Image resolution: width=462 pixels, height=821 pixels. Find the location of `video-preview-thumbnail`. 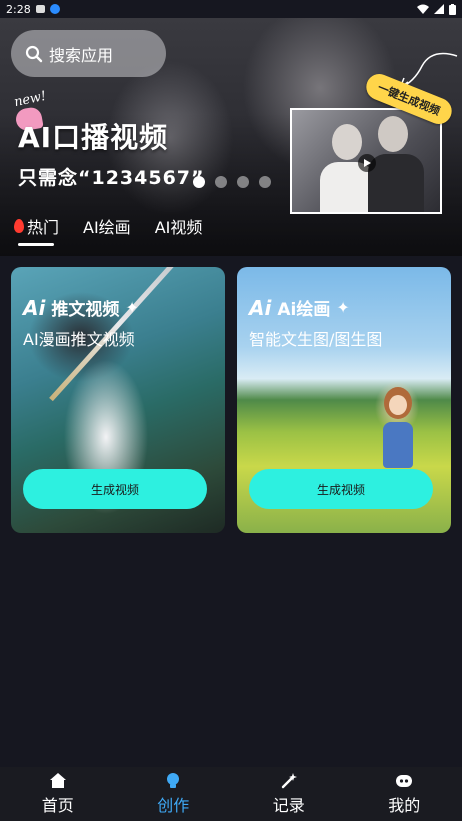

video-preview-thumbnail is located at coordinates (366, 161).